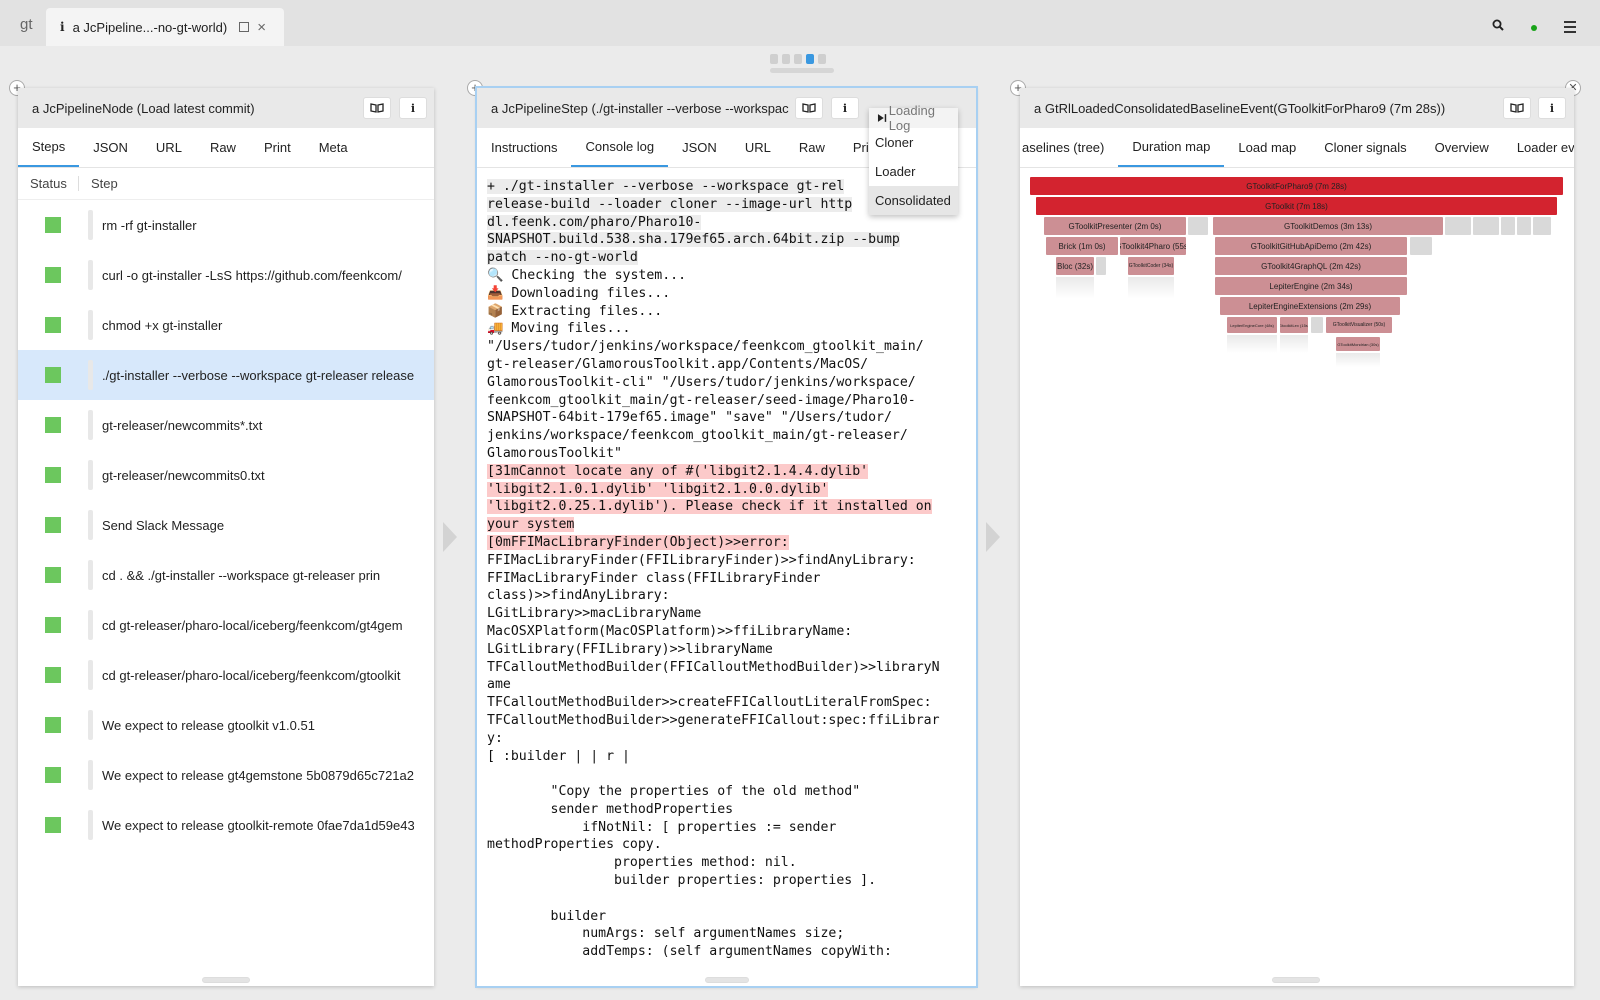 This screenshot has height=1000, width=1600. What do you see at coordinates (54, 183) in the screenshot?
I see `status-column-header: Status` at bounding box center [54, 183].